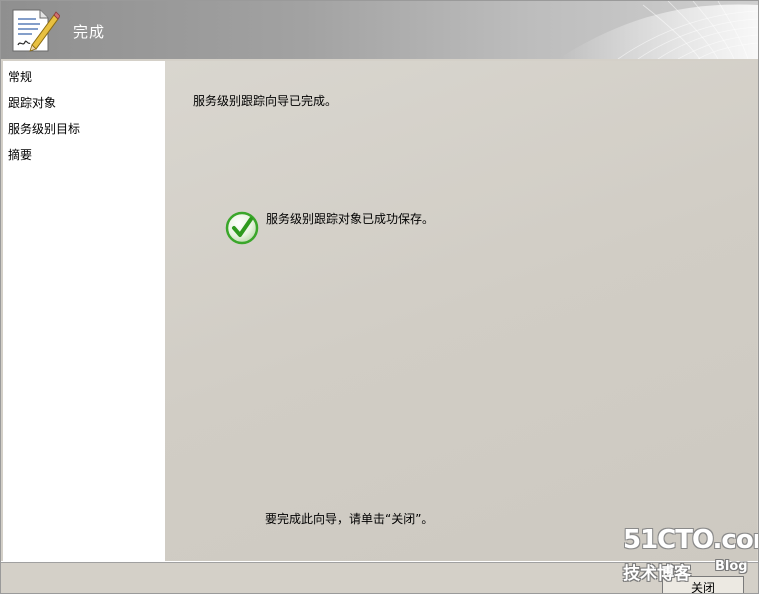 Image resolution: width=759 pixels, height=594 pixels. What do you see at coordinates (32, 102) in the screenshot?
I see `sidebar-item-tracked-objects: 跟踪对象` at bounding box center [32, 102].